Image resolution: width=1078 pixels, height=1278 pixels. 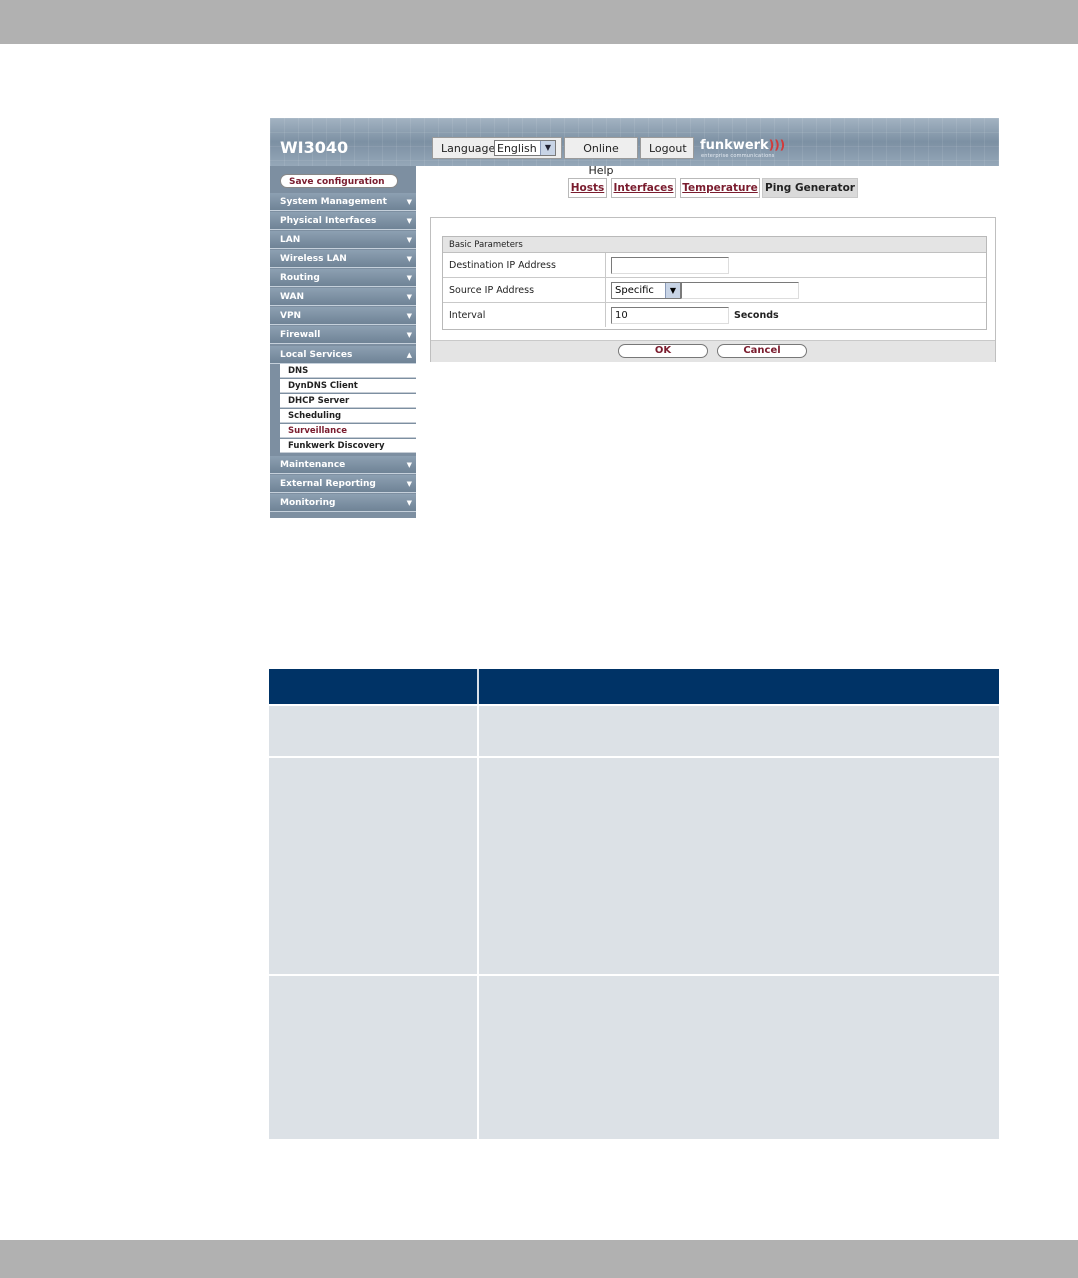 I want to click on logout-button: Logout, so click(x=667, y=148).